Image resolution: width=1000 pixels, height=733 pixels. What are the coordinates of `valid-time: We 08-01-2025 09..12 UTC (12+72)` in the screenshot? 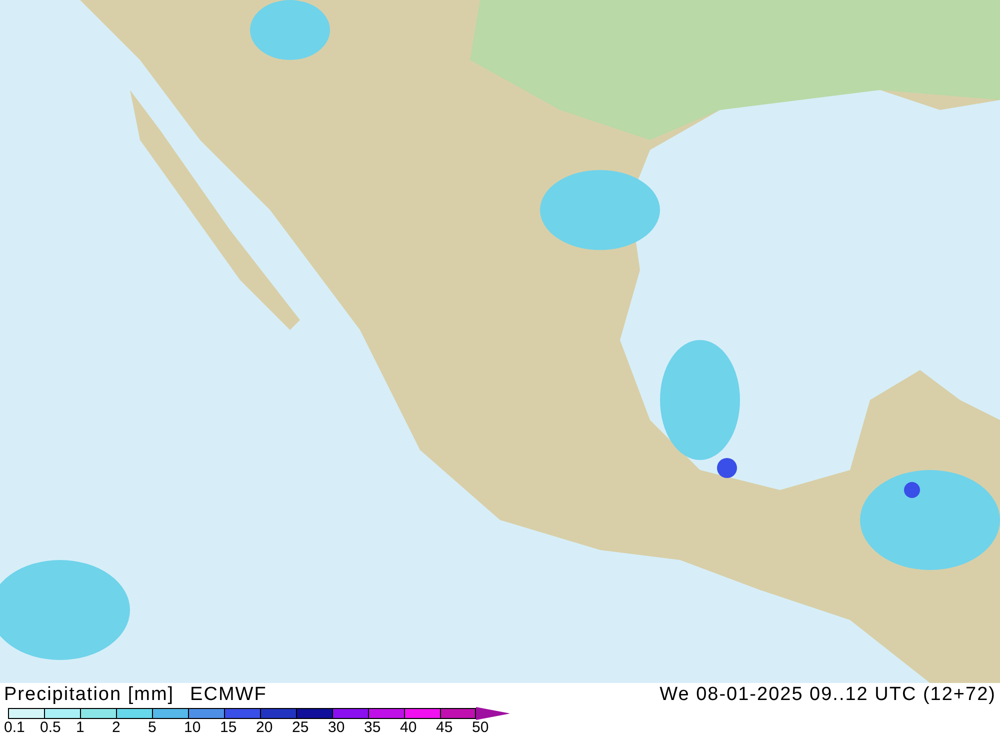 It's located at (828, 695).